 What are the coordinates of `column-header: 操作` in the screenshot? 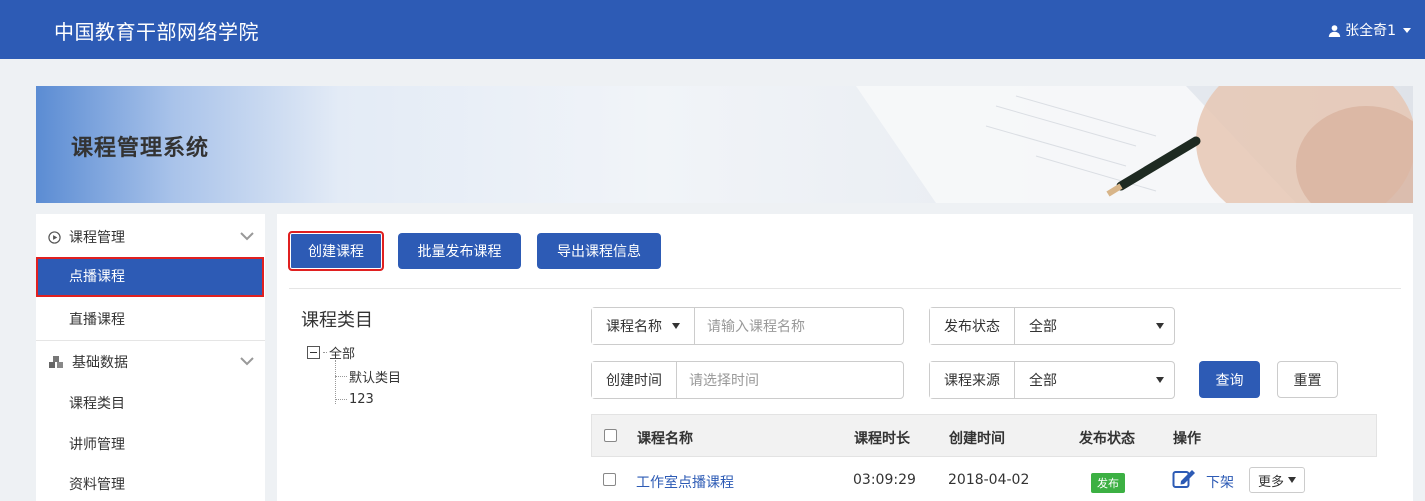 It's located at (1187, 439).